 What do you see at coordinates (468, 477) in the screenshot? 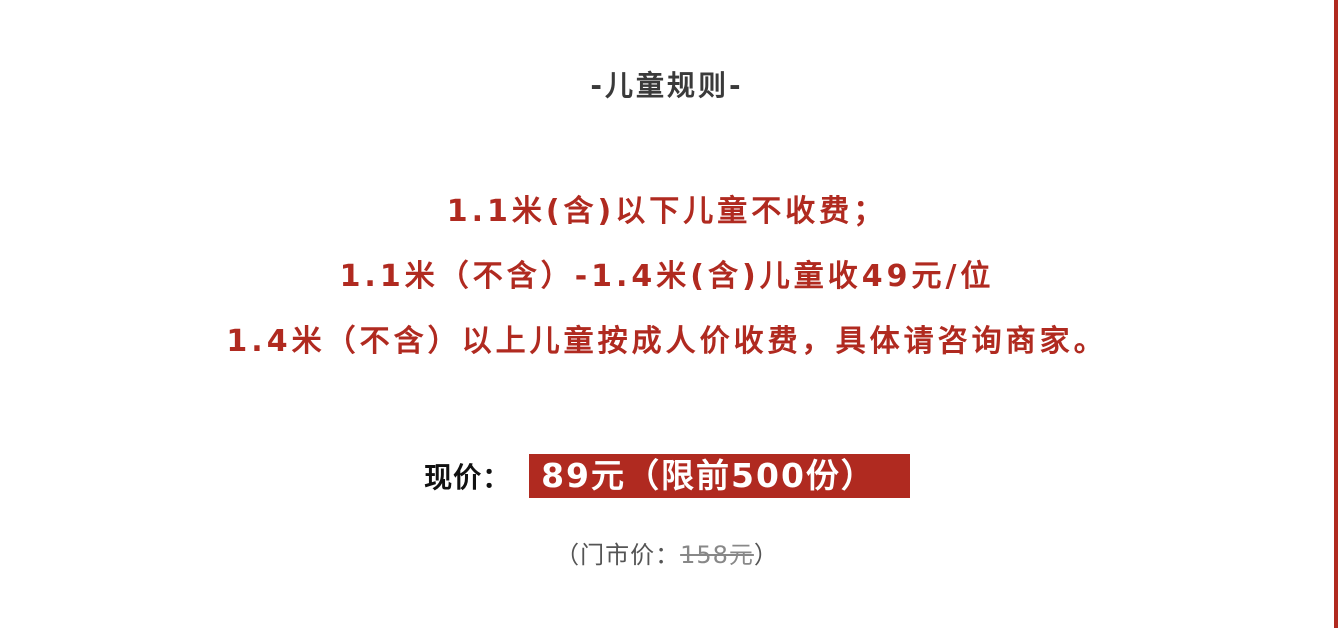
I see `current-price-label: 现价：` at bounding box center [468, 477].